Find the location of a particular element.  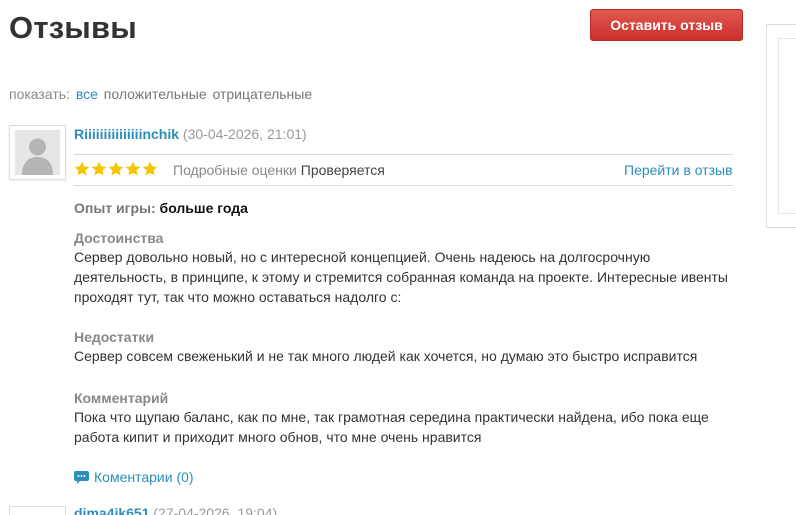

rating-stars is located at coordinates (116, 169).